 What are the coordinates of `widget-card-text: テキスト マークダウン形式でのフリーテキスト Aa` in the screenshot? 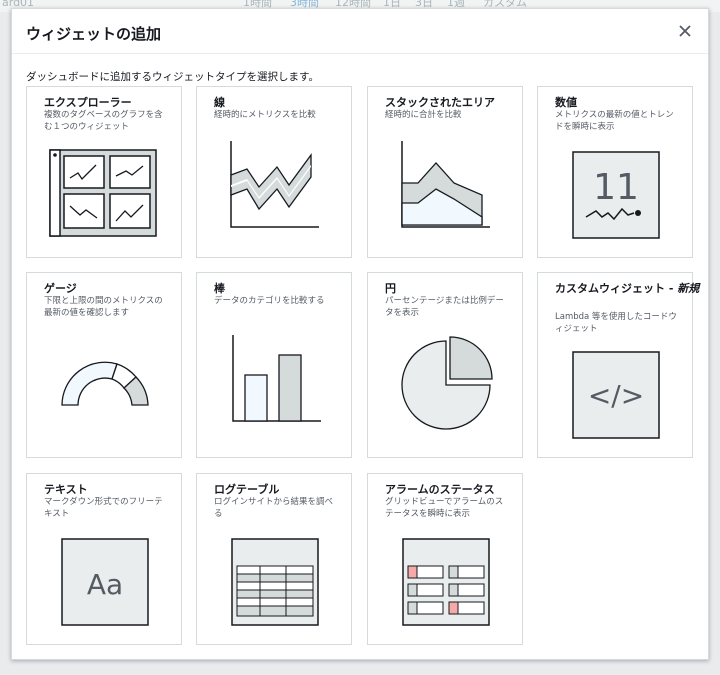 It's located at (104, 559).